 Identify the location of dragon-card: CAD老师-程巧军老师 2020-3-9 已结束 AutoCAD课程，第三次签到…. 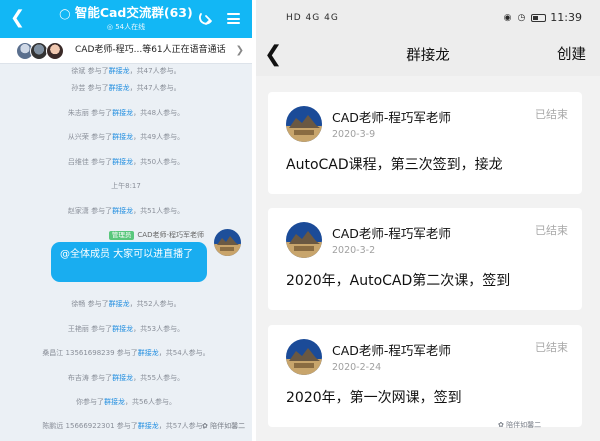
(425, 143).